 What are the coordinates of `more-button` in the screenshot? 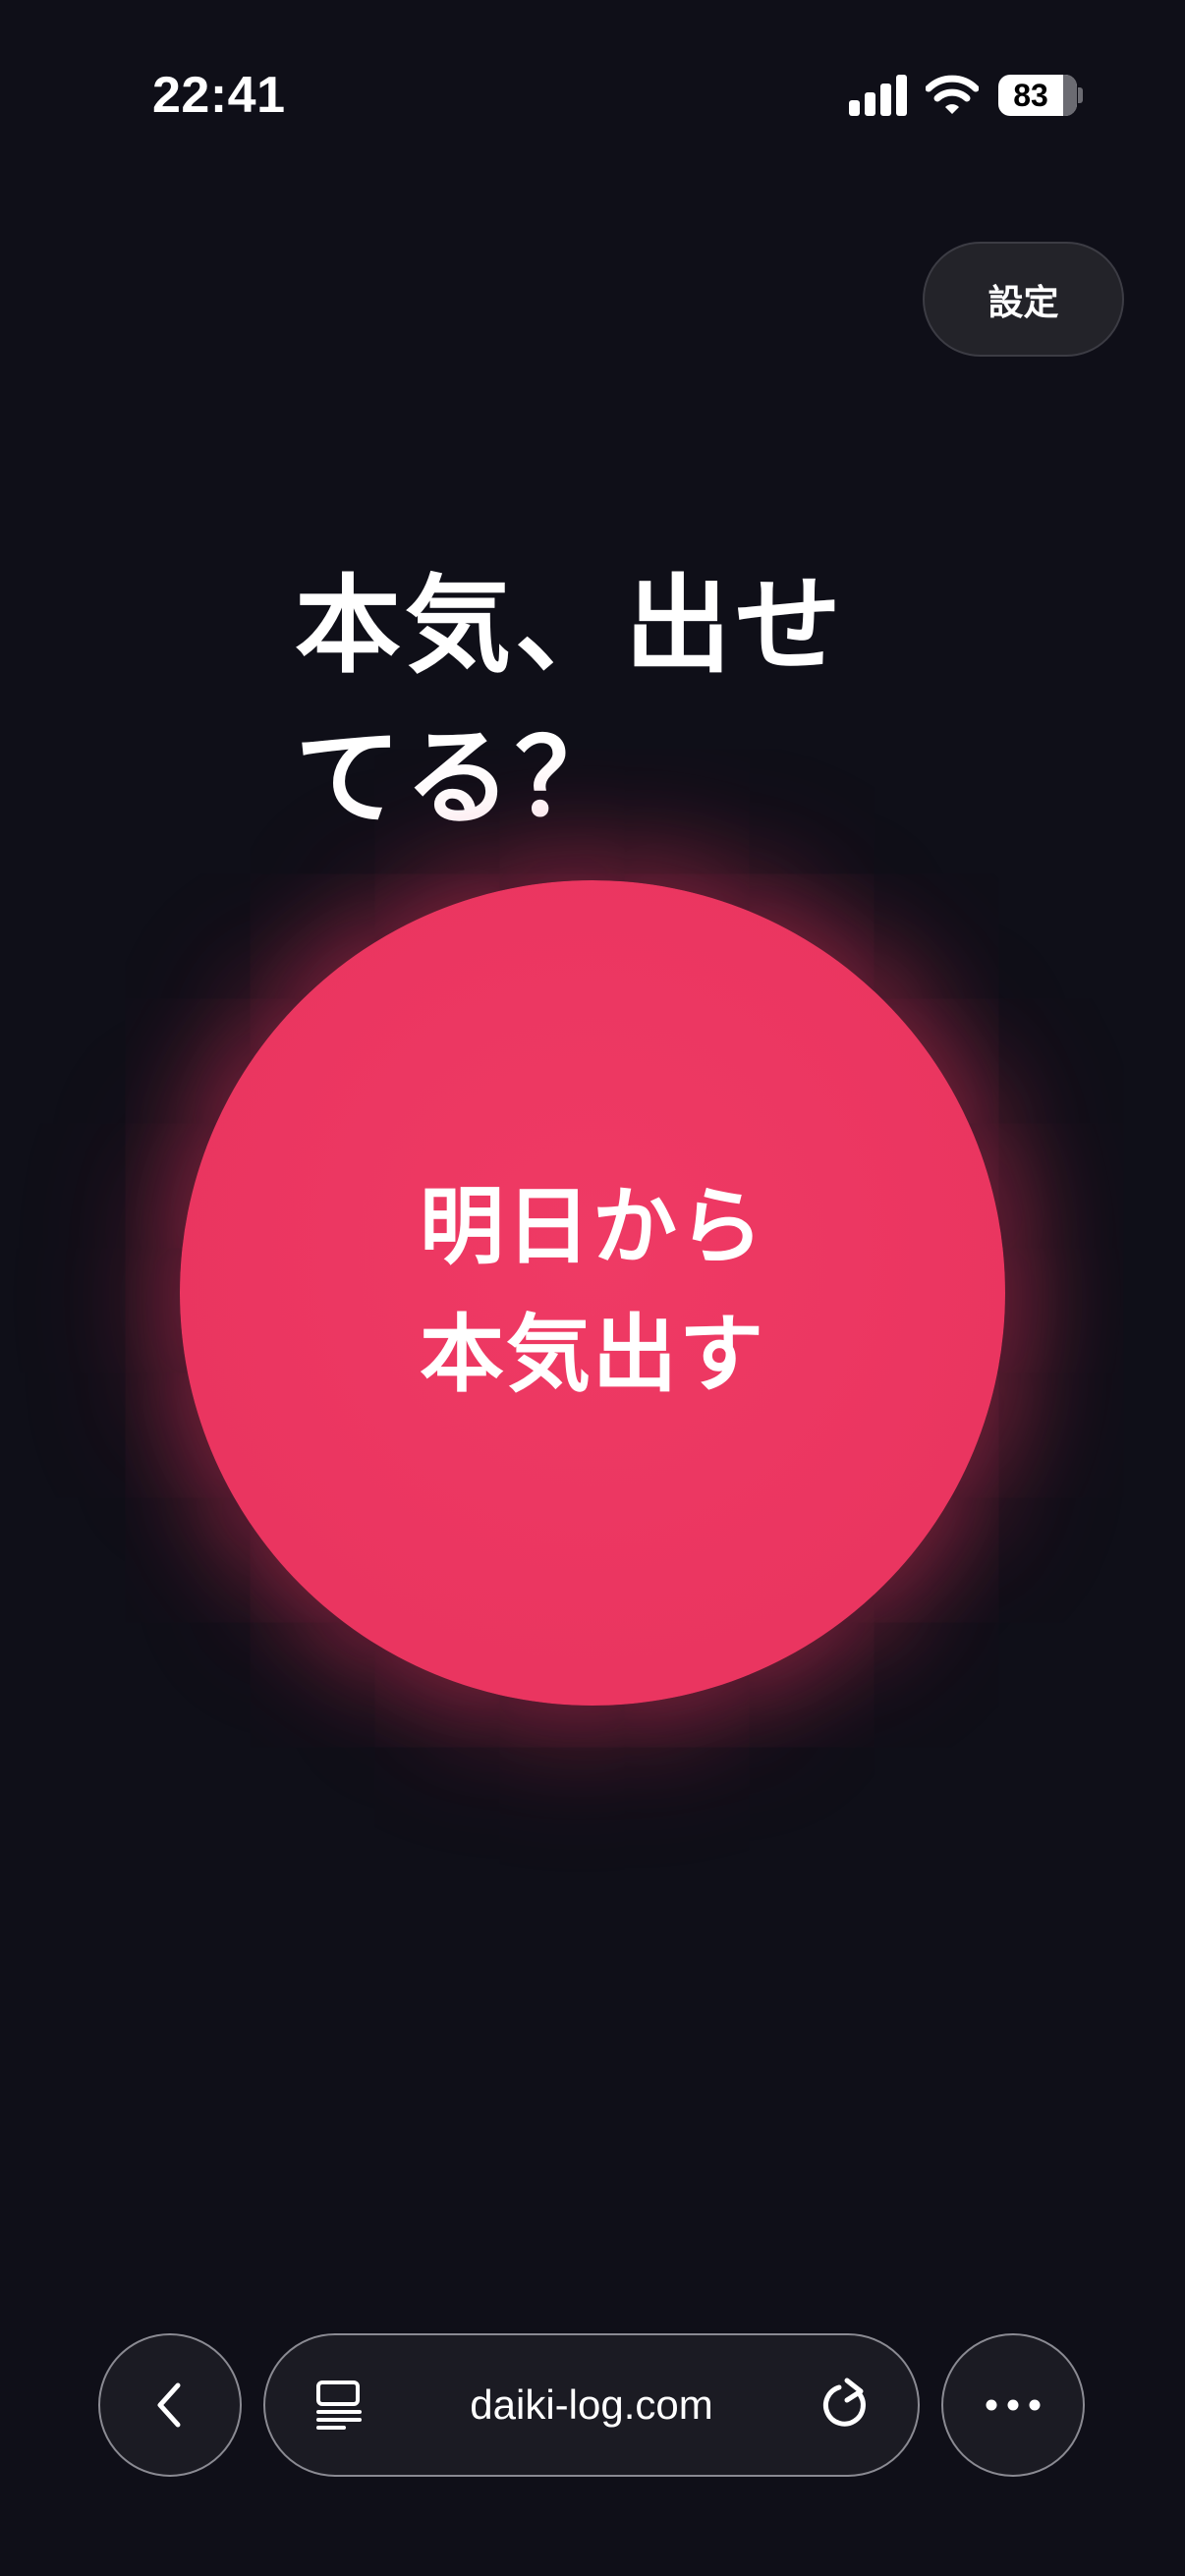 It's located at (1013, 2405).